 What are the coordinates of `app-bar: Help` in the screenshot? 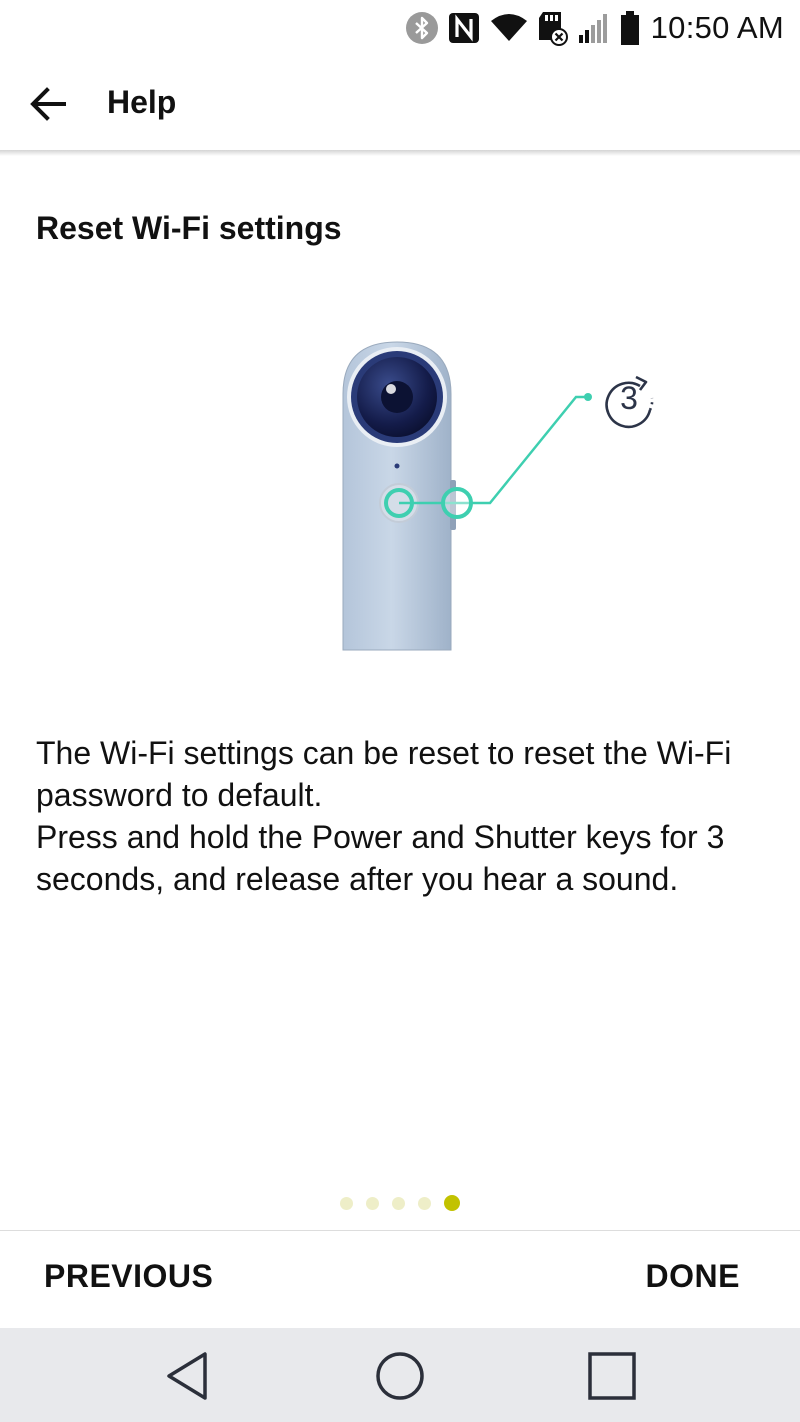 It's located at (400, 104).